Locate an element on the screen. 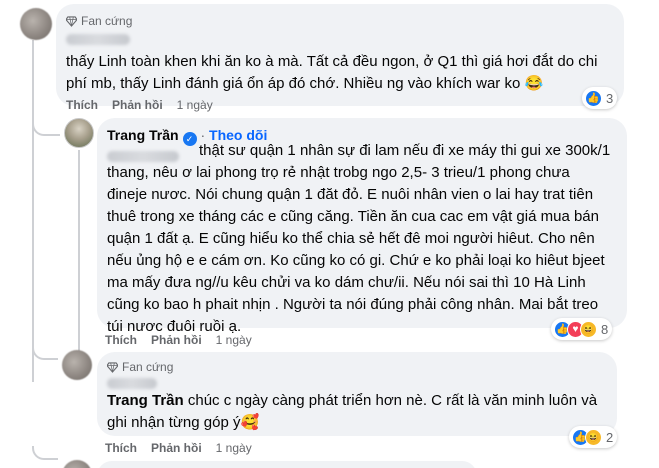 This screenshot has width=659, height=468. thread-line-reply1 is located at coordinates (79, 261).